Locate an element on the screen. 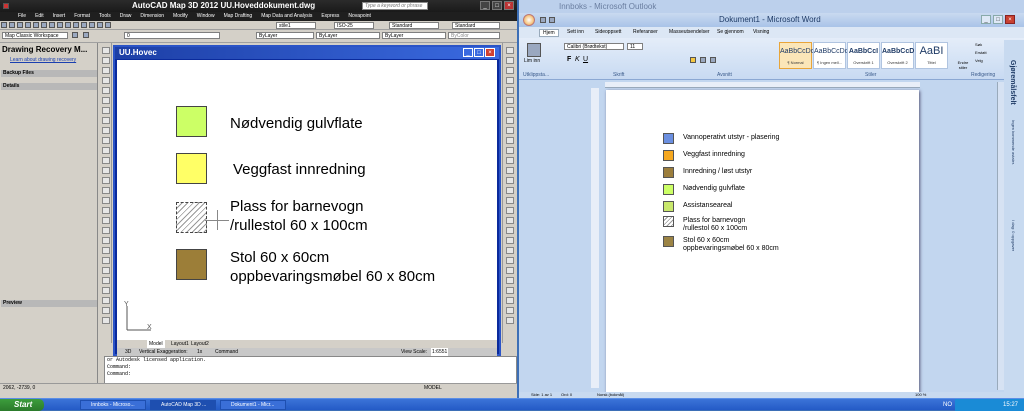 The height and width of the screenshot is (411, 1024). menu-novapoint: Novapoint is located at coordinates (359, 16).